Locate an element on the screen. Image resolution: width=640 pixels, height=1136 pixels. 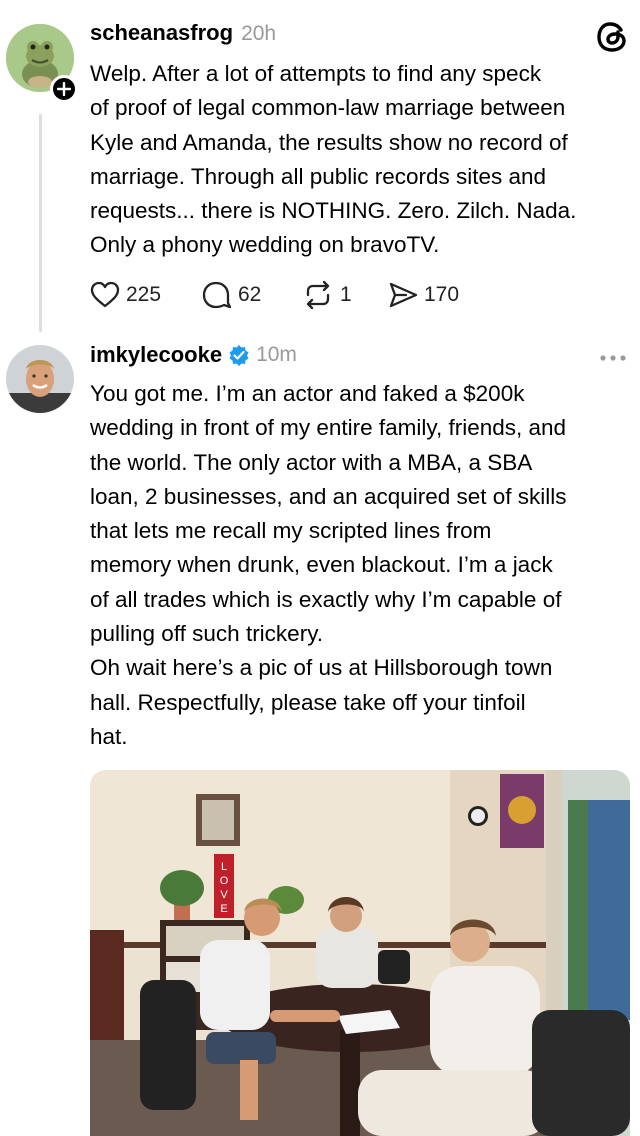
avatar-imkylecooke is located at coordinates (40, 379).